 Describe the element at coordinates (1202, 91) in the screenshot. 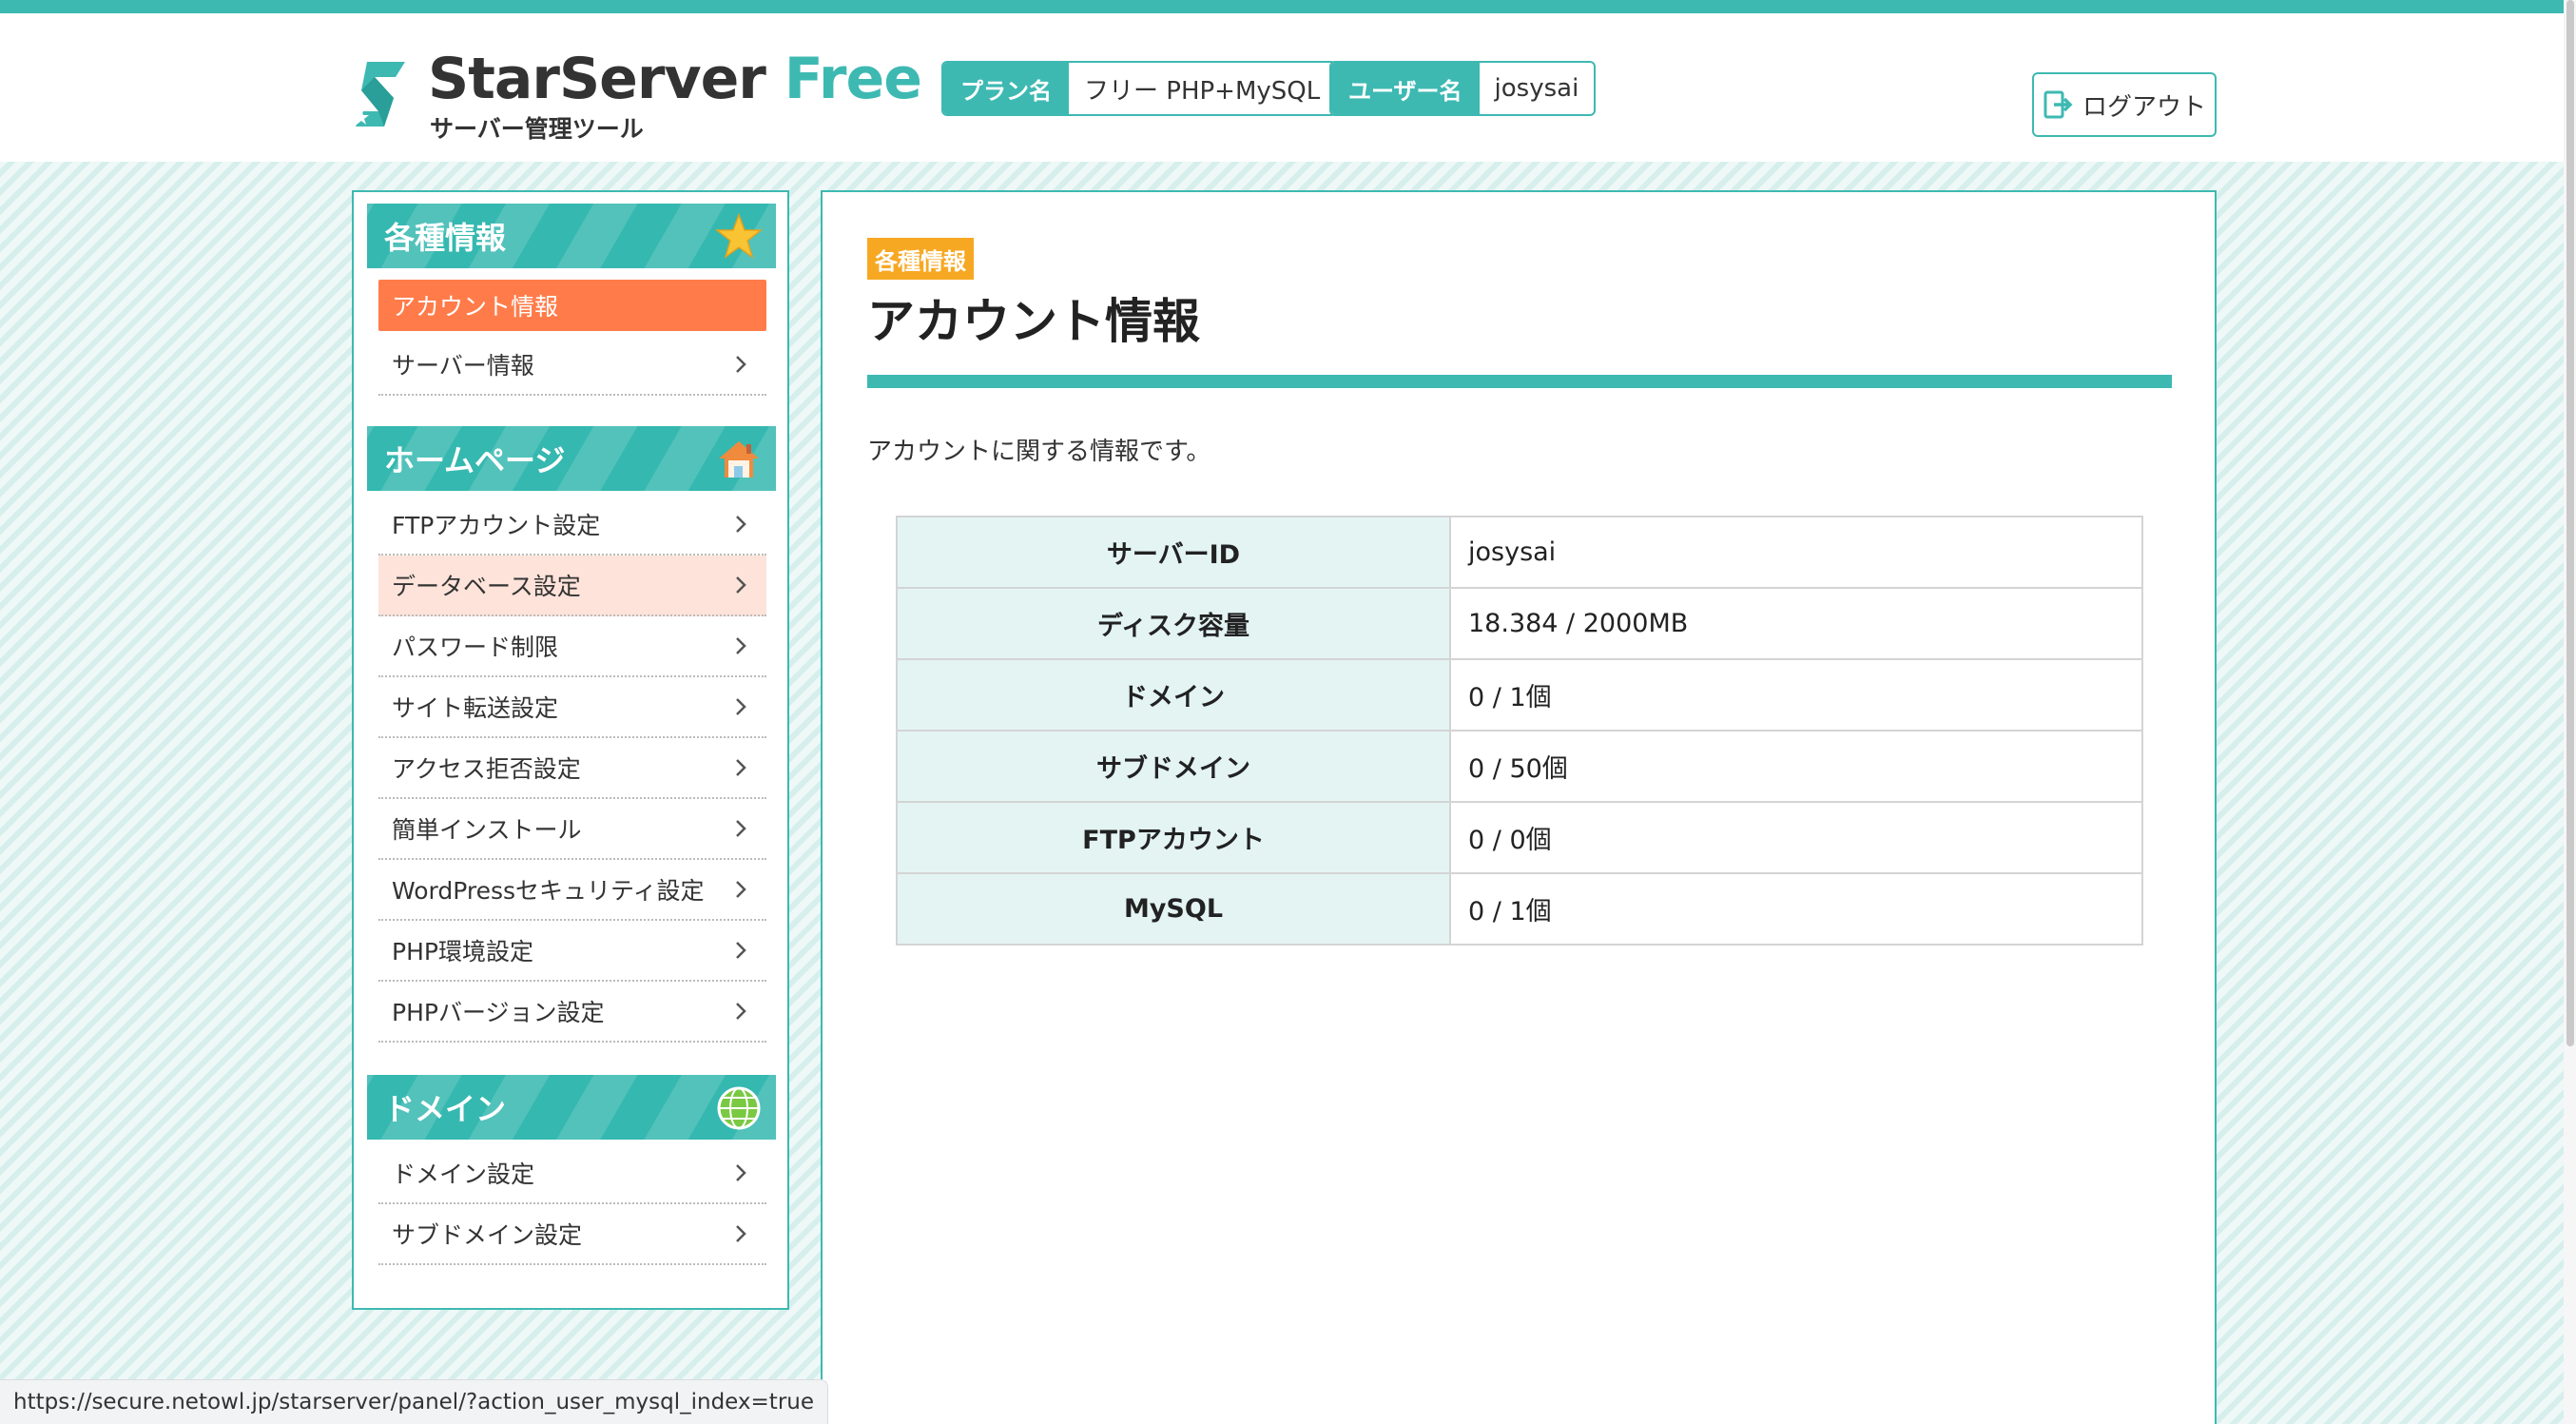

I see `plan-value: フリー PHP+MySQL` at that location.